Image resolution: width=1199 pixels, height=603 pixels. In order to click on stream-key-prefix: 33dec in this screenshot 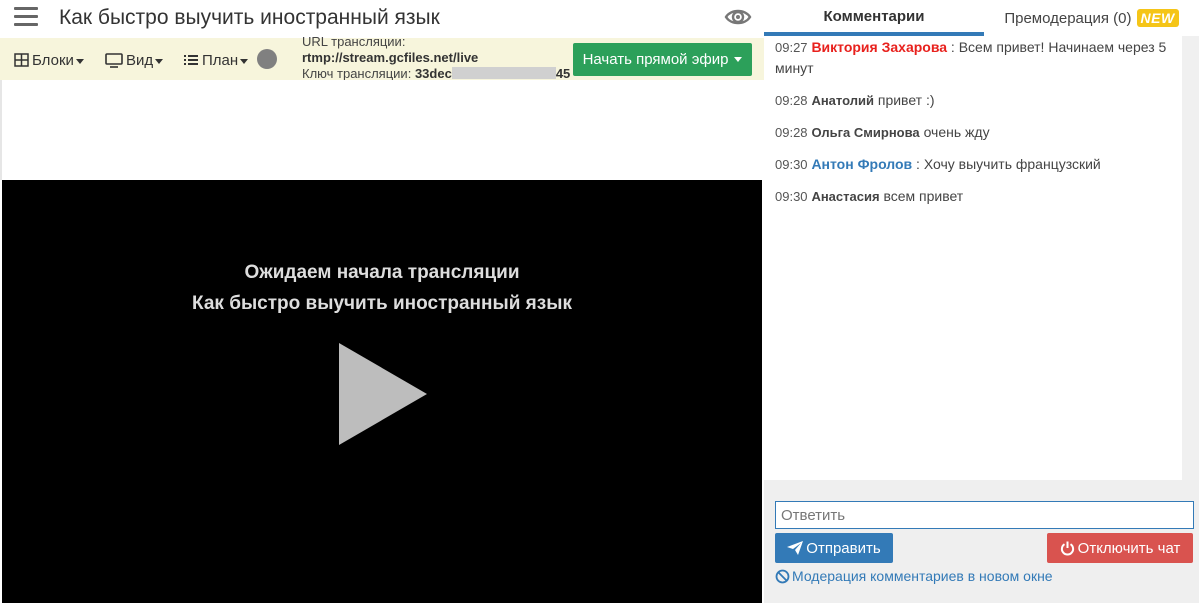, I will do `click(433, 73)`.